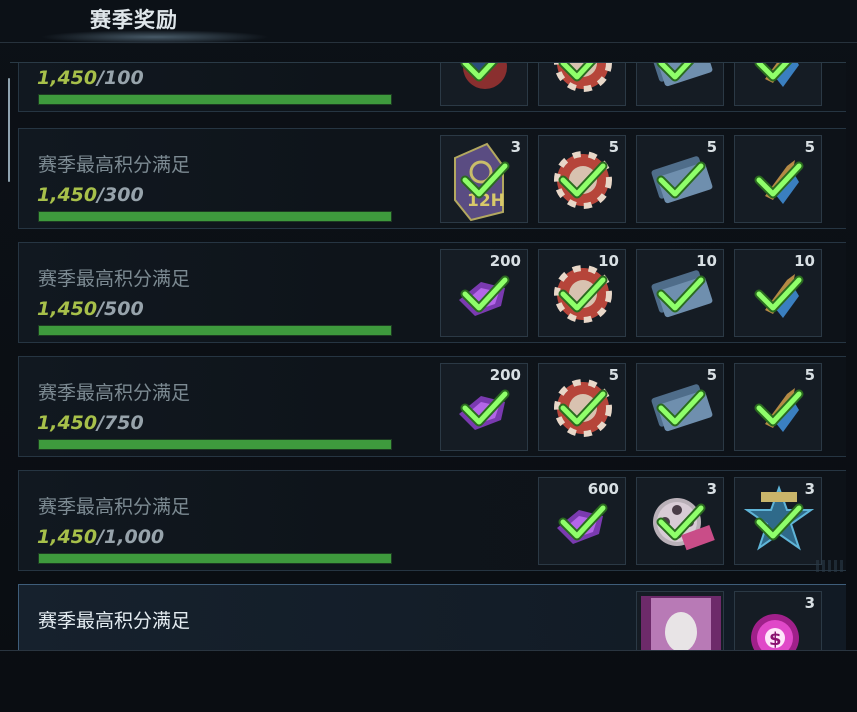 The width and height of the screenshot is (857, 712). What do you see at coordinates (432, 617) in the screenshot?
I see `reward-row: 赛季最高积分满足 $3` at bounding box center [432, 617].